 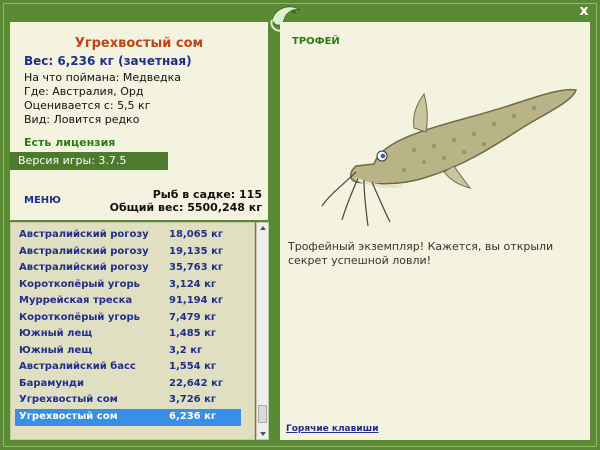 I want to click on catch-list-item: Австралийский рогозу... 35,763 кг, so click(x=128, y=268).